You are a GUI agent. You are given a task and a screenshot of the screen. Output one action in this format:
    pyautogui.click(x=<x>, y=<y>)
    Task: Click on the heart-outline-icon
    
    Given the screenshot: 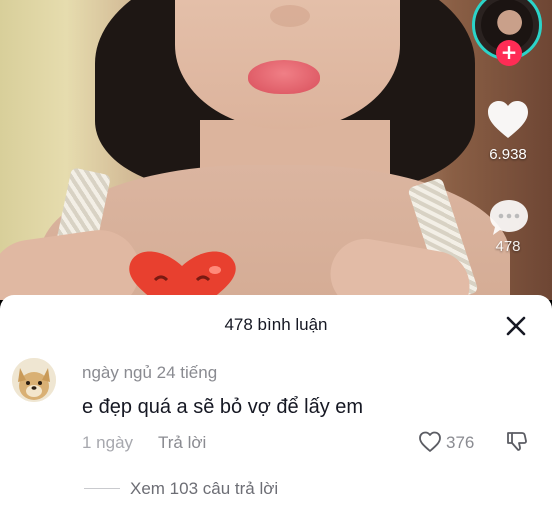 What is the action you would take?
    pyautogui.click(x=430, y=442)
    